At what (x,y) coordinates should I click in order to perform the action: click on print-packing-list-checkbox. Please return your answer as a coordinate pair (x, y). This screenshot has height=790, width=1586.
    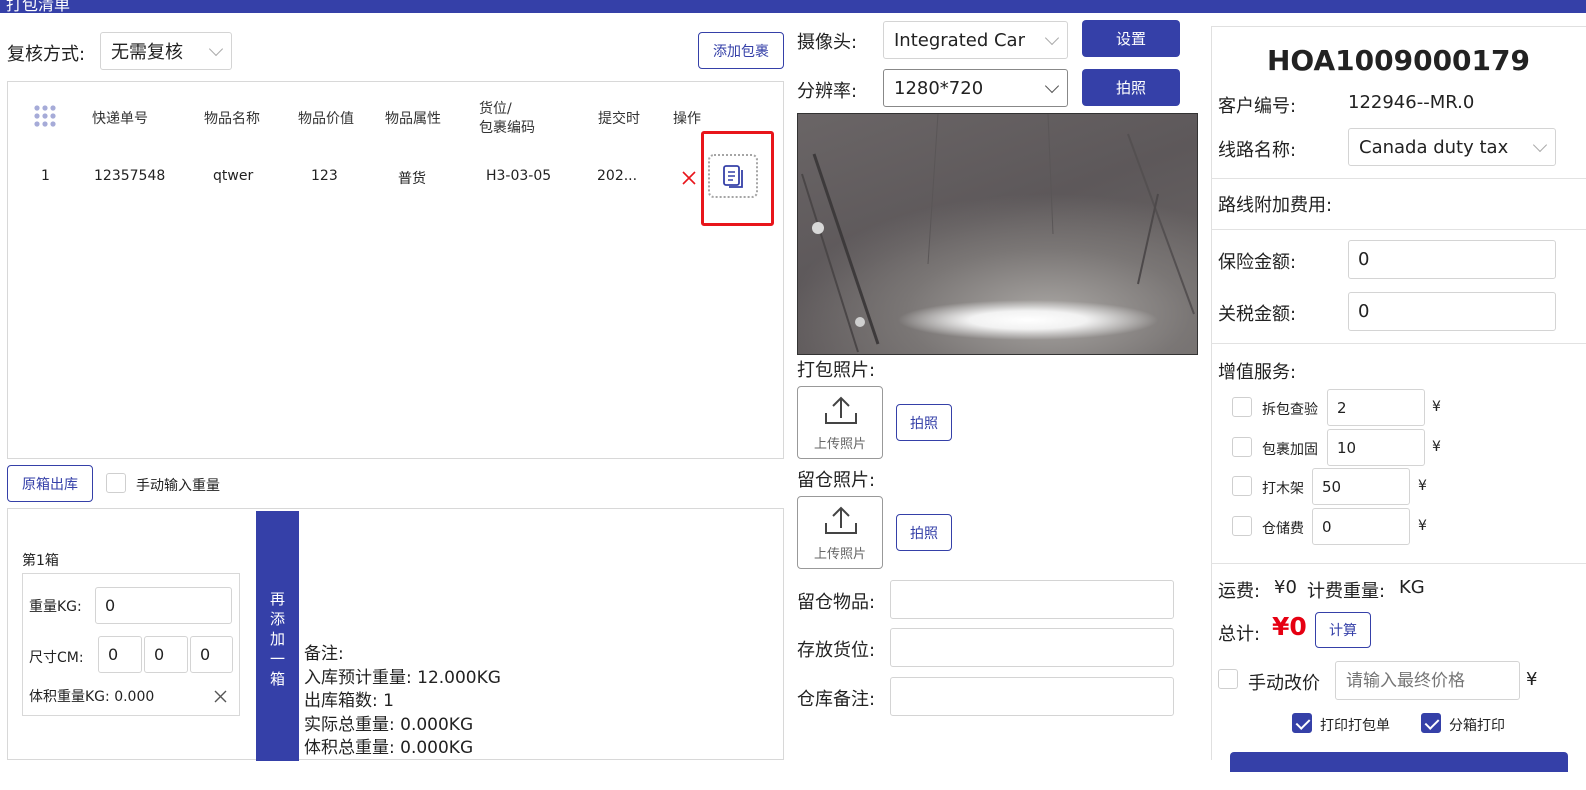
    Looking at the image, I should click on (1302, 723).